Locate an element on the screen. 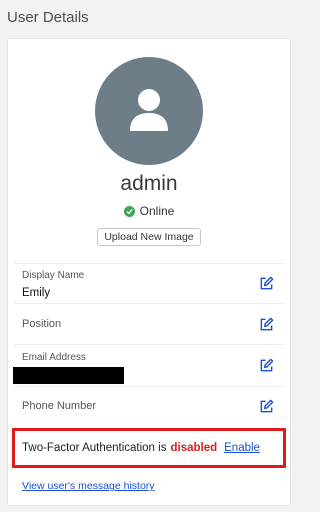  email-address-label: Email Address is located at coordinates (54, 357).